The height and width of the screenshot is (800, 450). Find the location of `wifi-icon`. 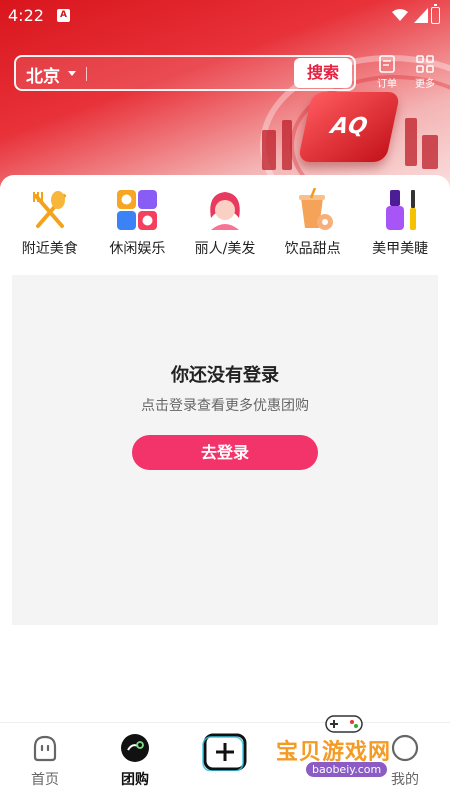

wifi-icon is located at coordinates (400, 15).